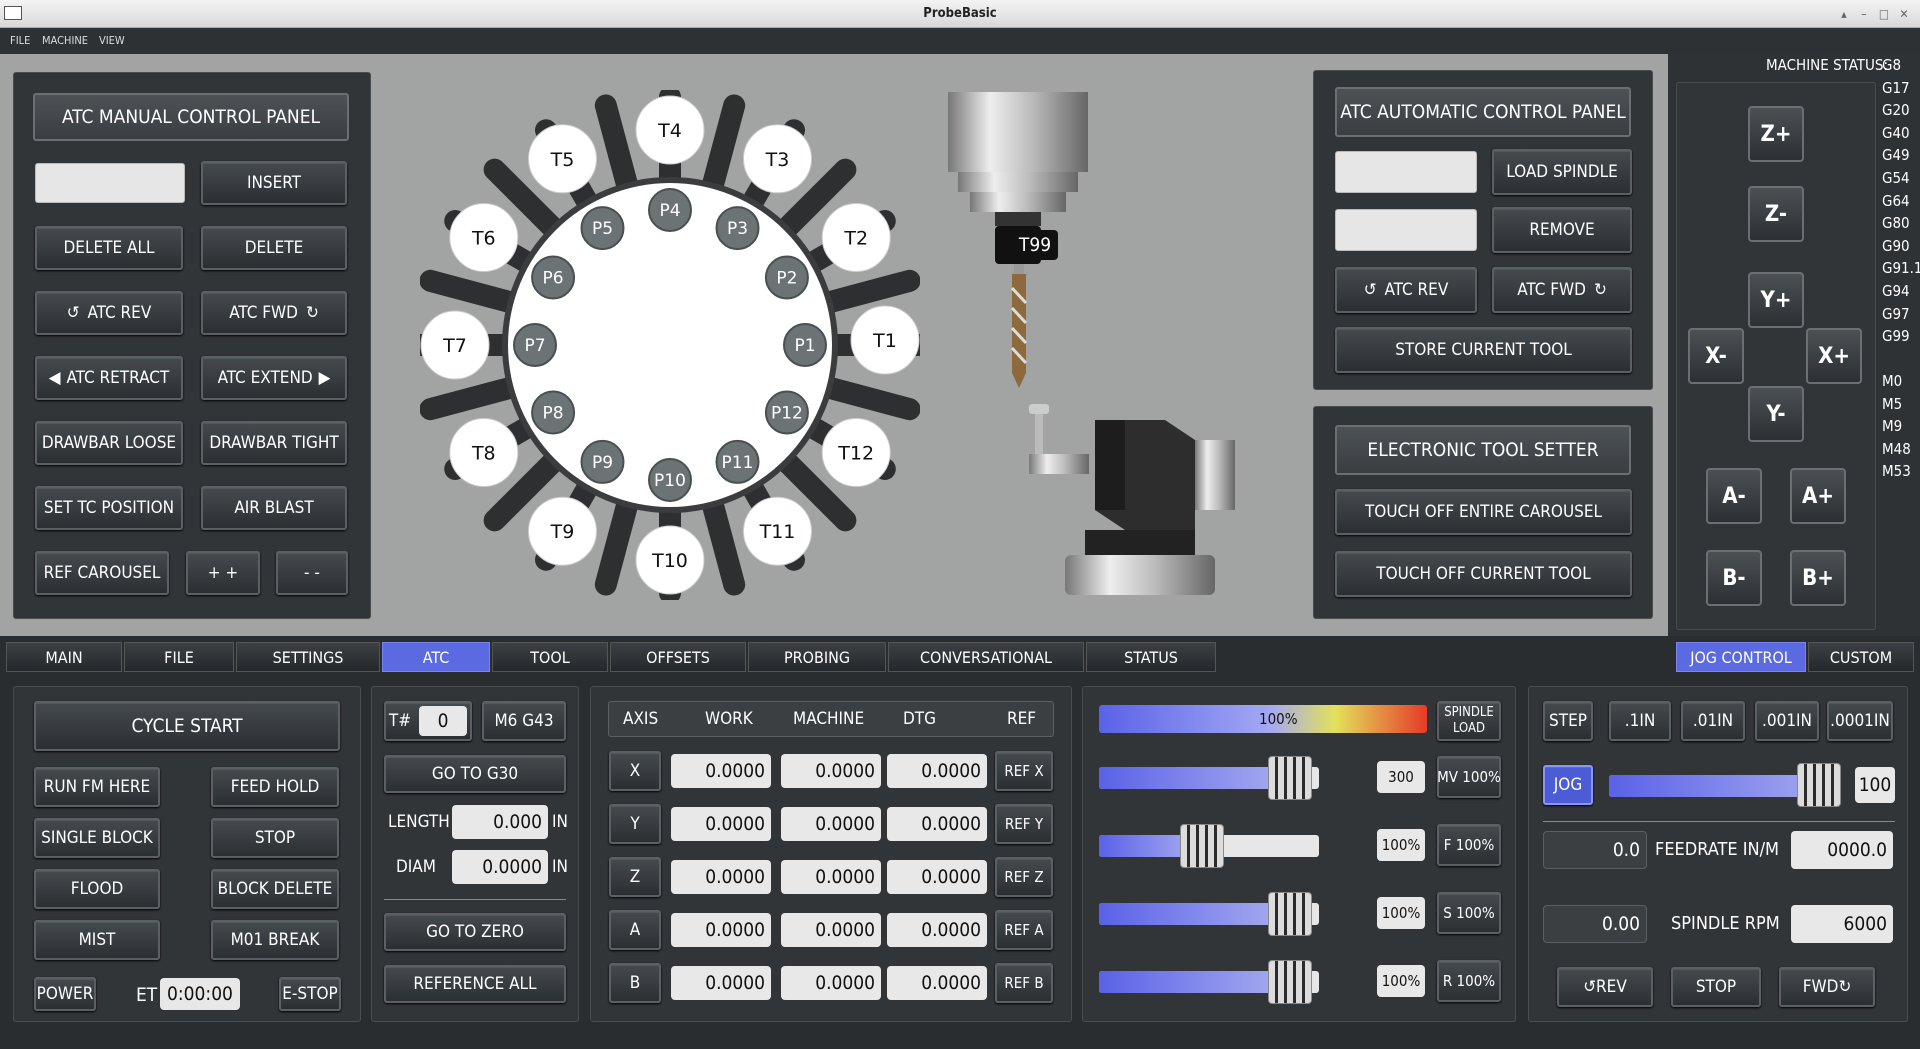  What do you see at coordinates (274, 378) in the screenshot?
I see `atc-extend-button: ATC EXTEND ▶` at bounding box center [274, 378].